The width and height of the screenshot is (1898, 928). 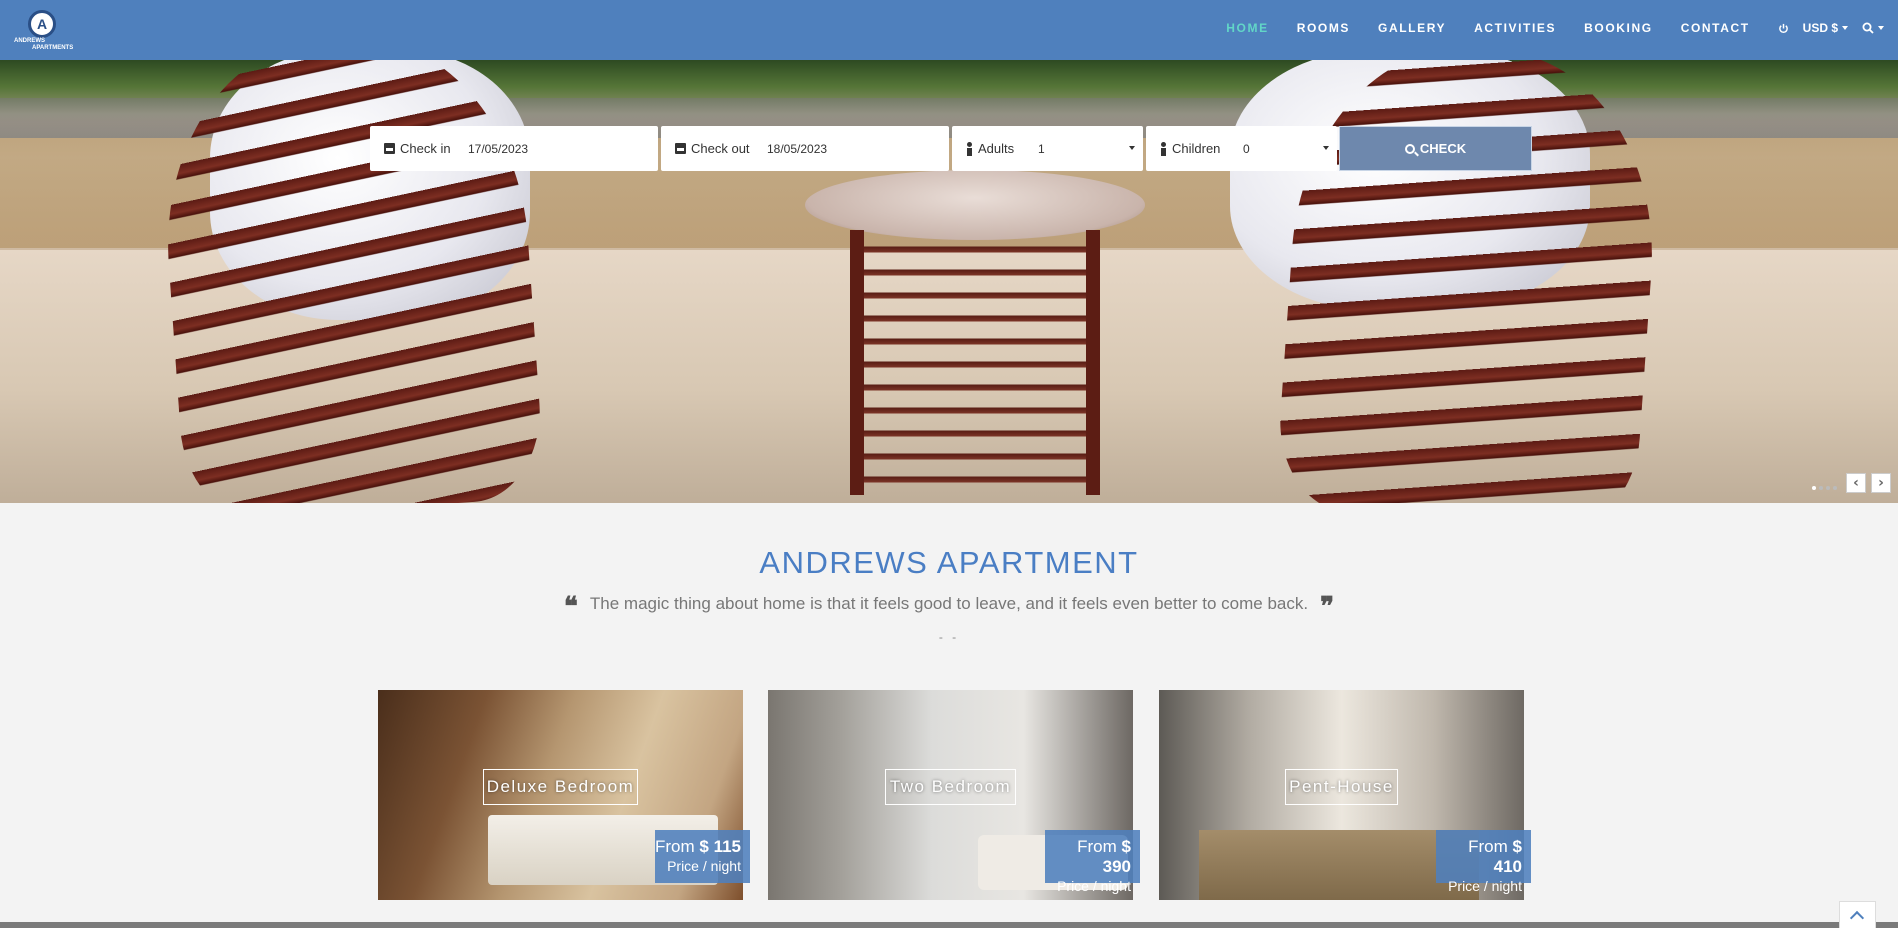 I want to click on currency-dropdown: USD $, so click(x=1825, y=28).